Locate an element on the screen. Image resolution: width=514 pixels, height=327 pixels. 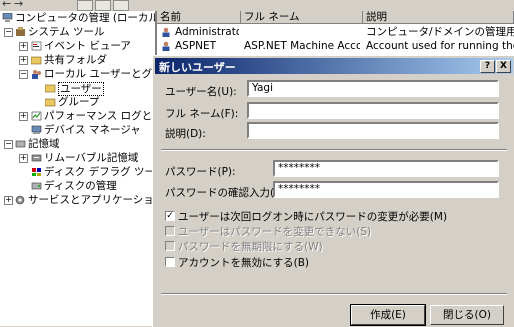
computer-icon is located at coordinates (7, 17).